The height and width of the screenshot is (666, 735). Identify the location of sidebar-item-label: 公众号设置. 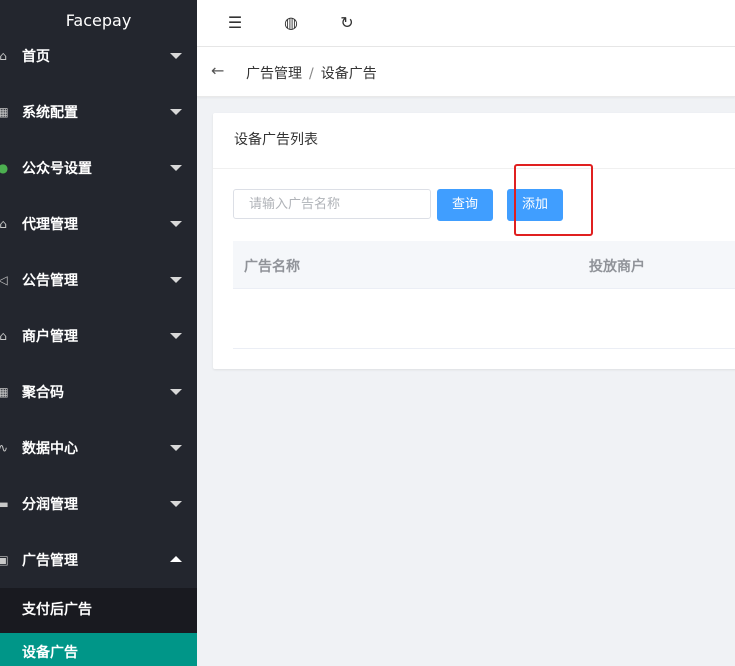
(57, 169).